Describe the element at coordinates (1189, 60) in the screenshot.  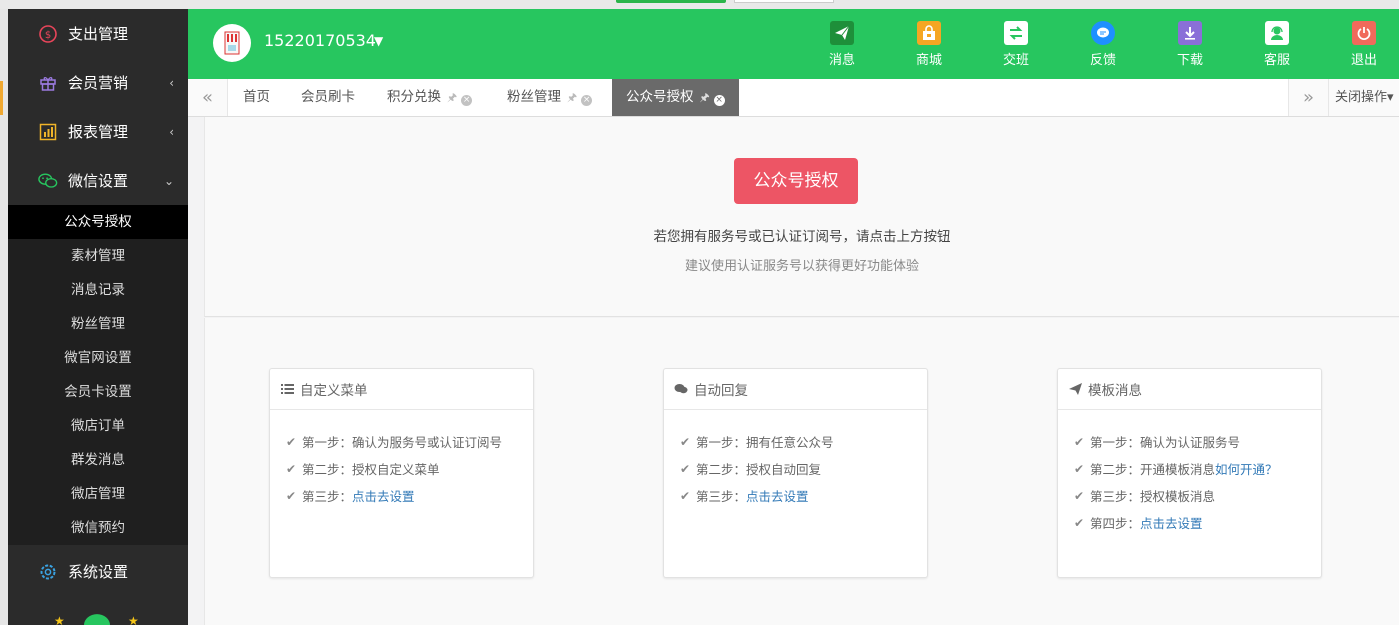
I see `header-button-label: 下载` at that location.